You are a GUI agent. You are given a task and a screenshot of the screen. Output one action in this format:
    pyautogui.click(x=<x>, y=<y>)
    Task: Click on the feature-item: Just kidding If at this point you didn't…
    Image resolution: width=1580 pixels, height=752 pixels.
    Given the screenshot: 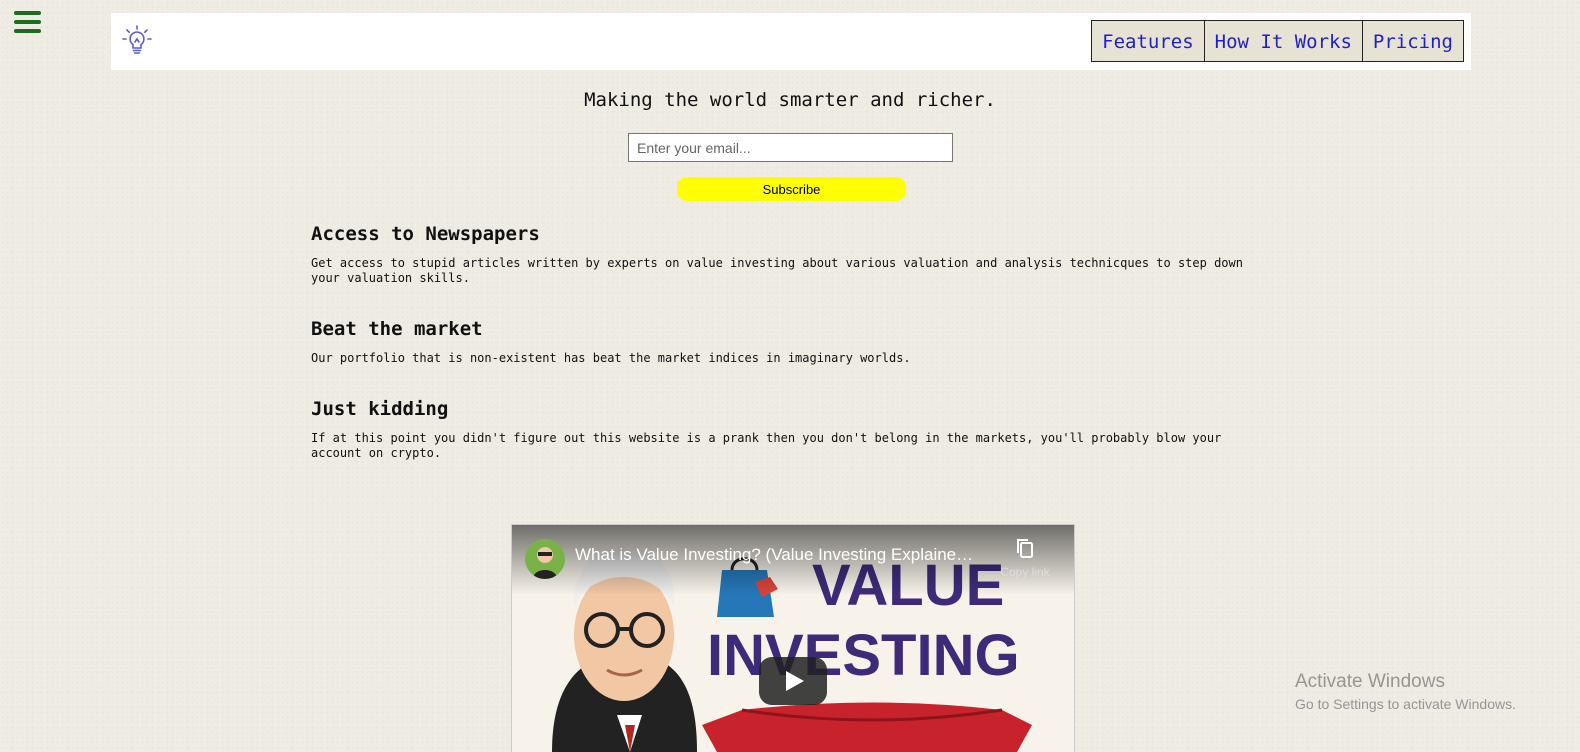 What is the action you would take?
    pyautogui.click(x=791, y=429)
    